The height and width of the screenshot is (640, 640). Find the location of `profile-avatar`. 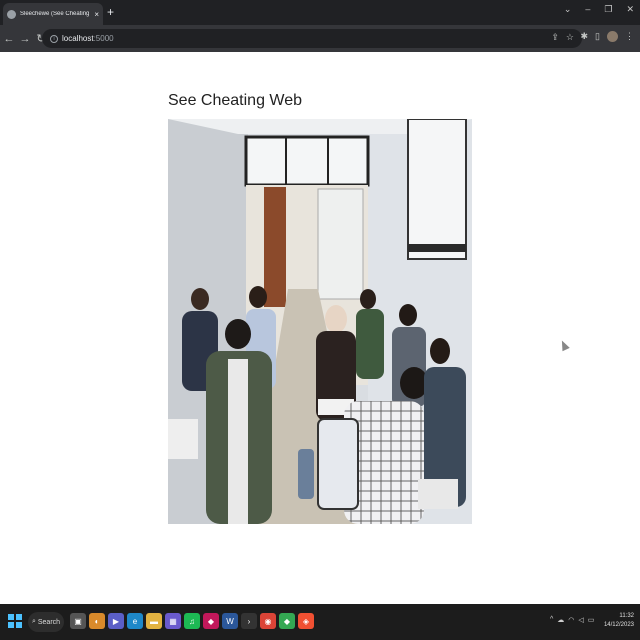

profile-avatar is located at coordinates (612, 36).